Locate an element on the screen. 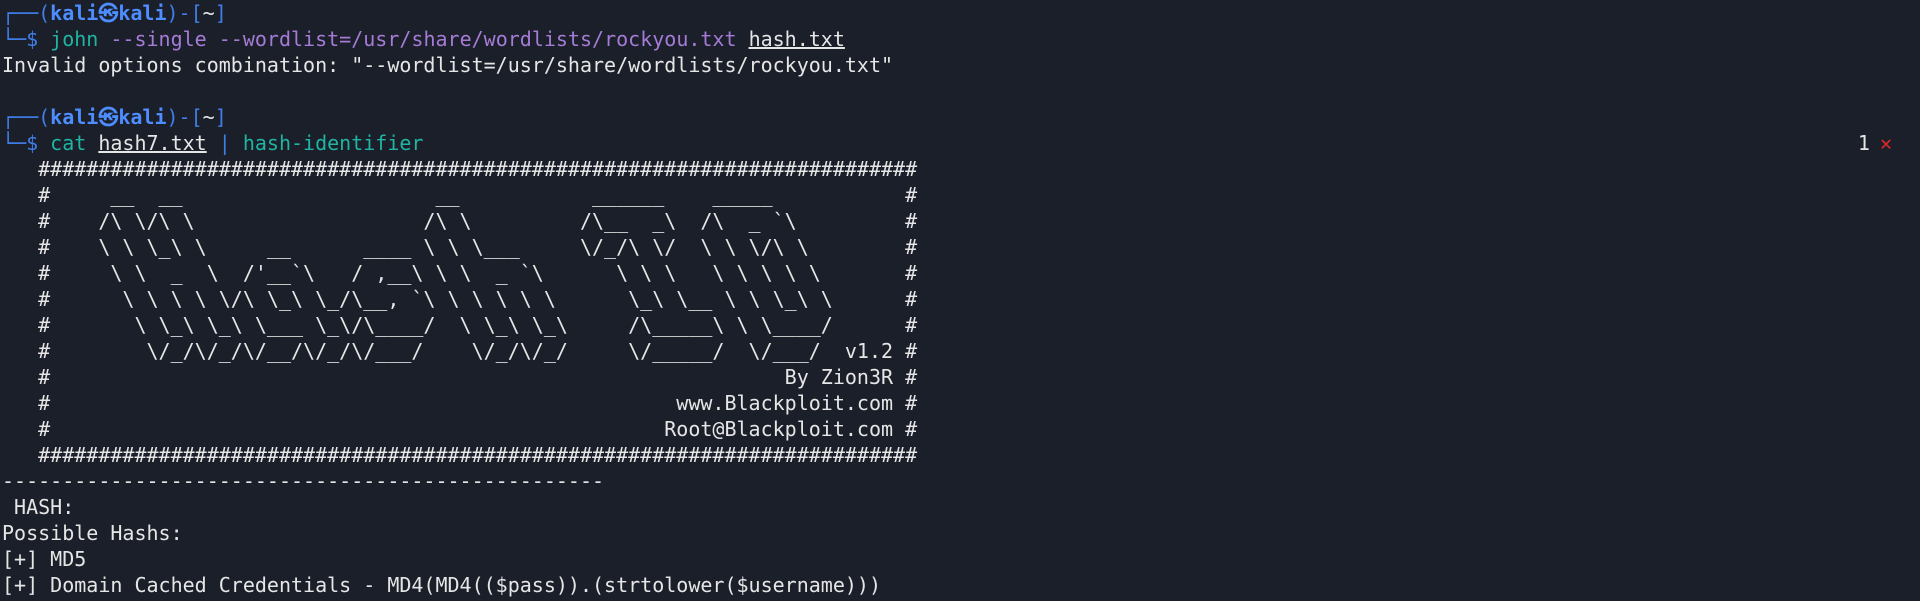  command-name: john is located at coordinates (74, 39).